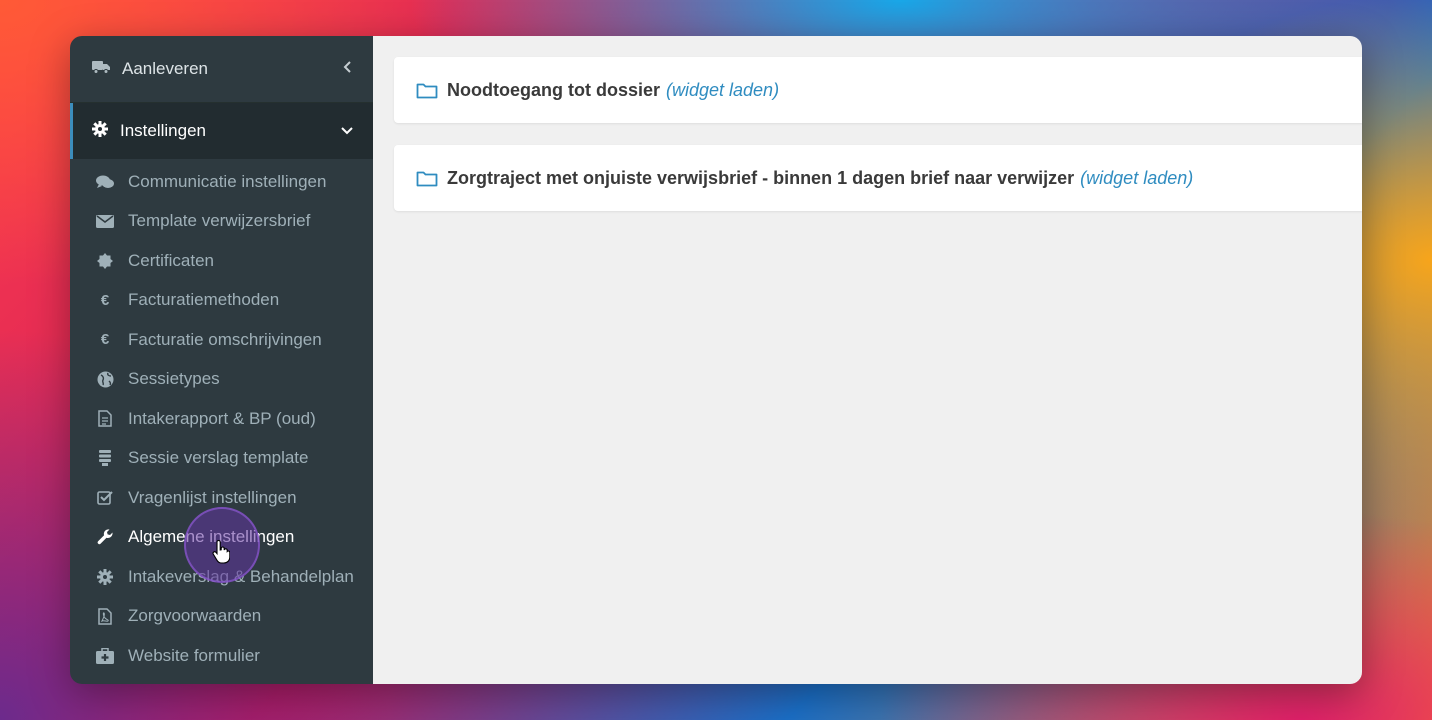 This screenshot has height=720, width=1432. I want to click on submenu-item-vragenlijst: Vragenlijst instellingen, so click(221, 498).